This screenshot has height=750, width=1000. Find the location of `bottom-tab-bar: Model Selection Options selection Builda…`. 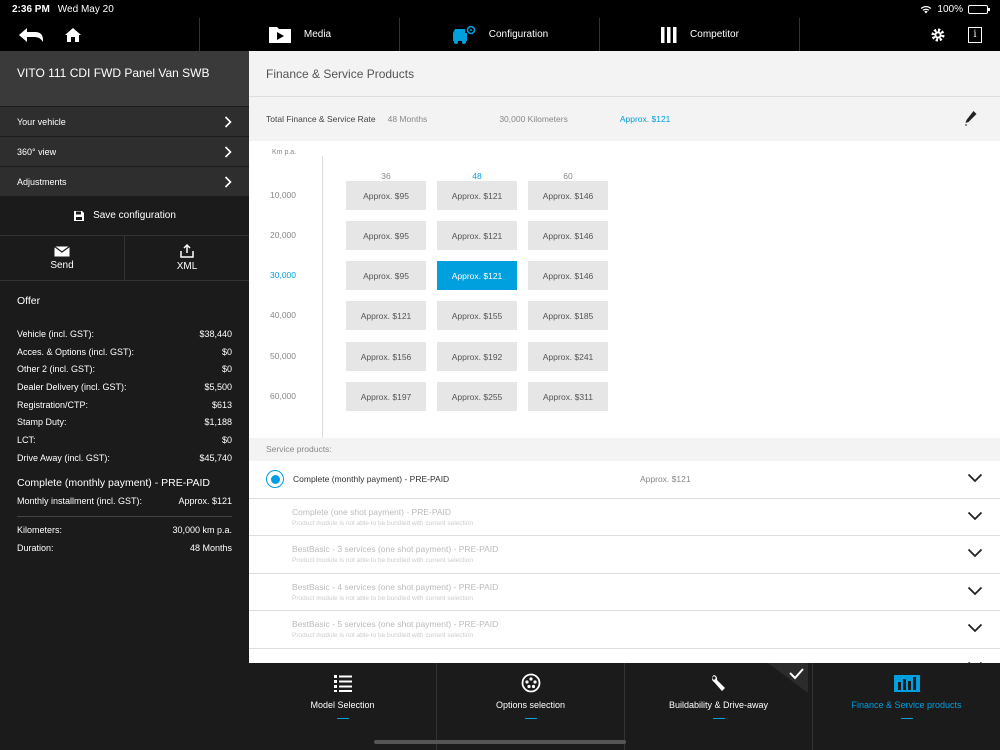

bottom-tab-bar: Model Selection Options selection Builda… is located at coordinates (624, 706).